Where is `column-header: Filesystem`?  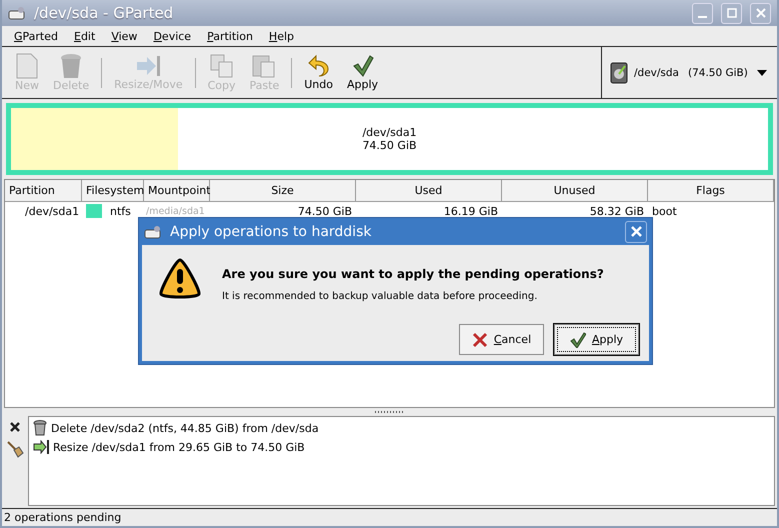 column-header: Filesystem is located at coordinates (113, 191).